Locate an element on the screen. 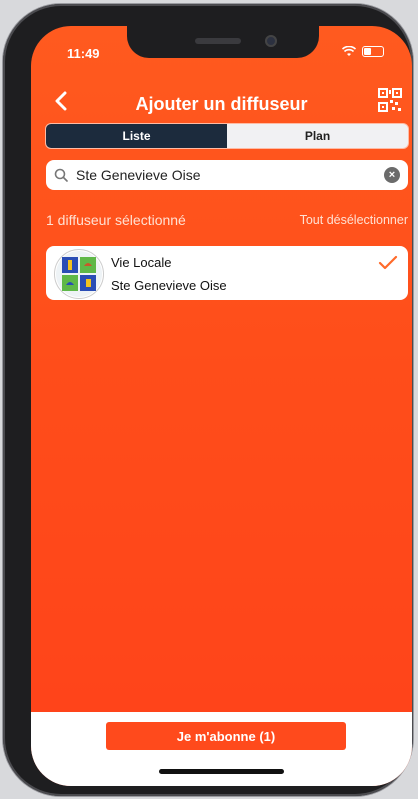  deselect-all-link: Tout désélectionner is located at coordinates (354, 220).